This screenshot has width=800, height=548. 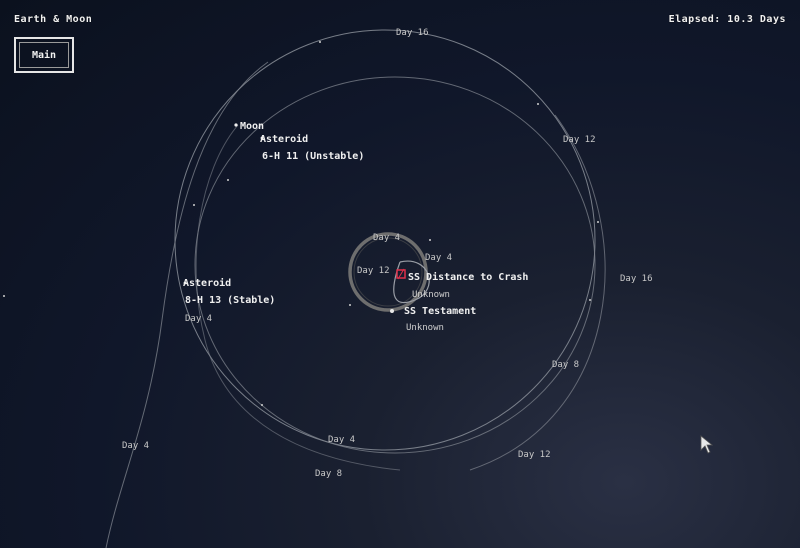 What do you see at coordinates (252, 126) in the screenshot?
I see `moon-label: Moon` at bounding box center [252, 126].